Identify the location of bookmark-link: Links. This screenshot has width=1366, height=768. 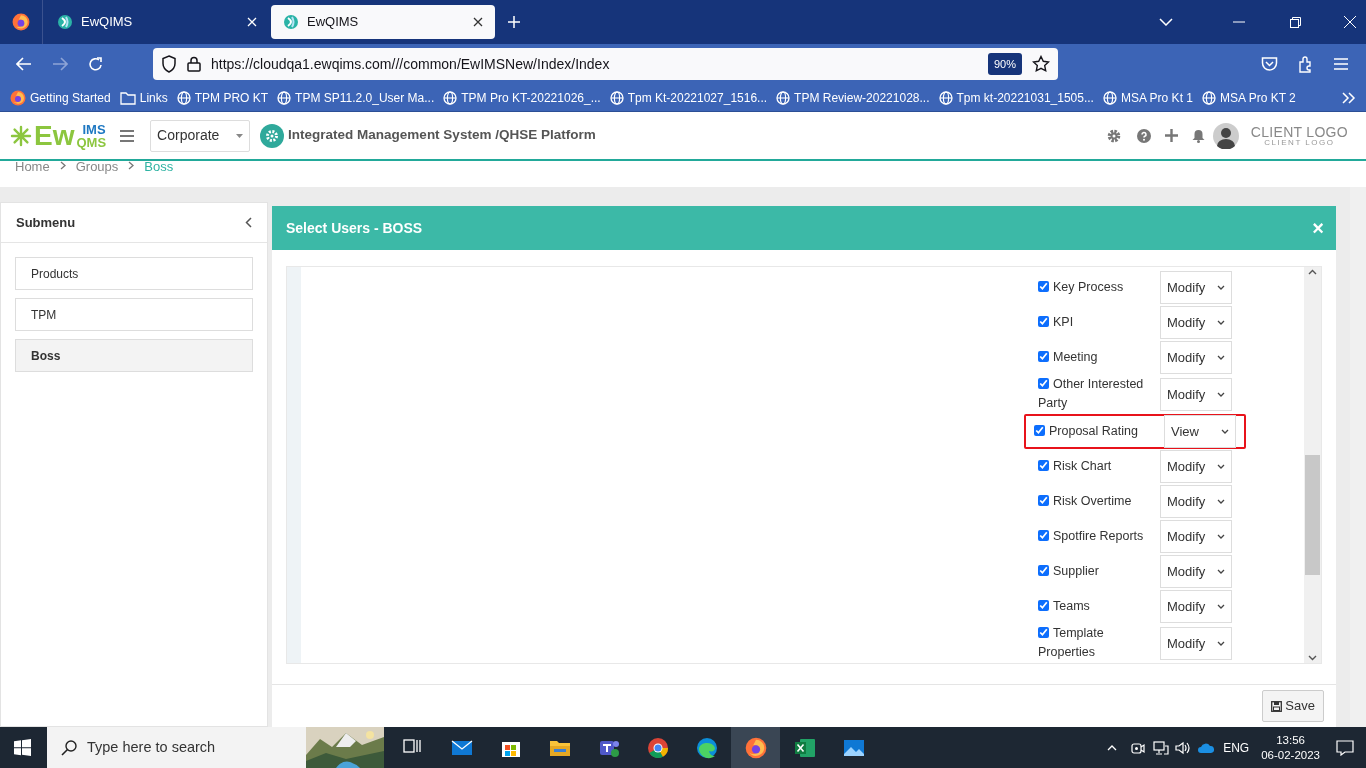
(143, 97).